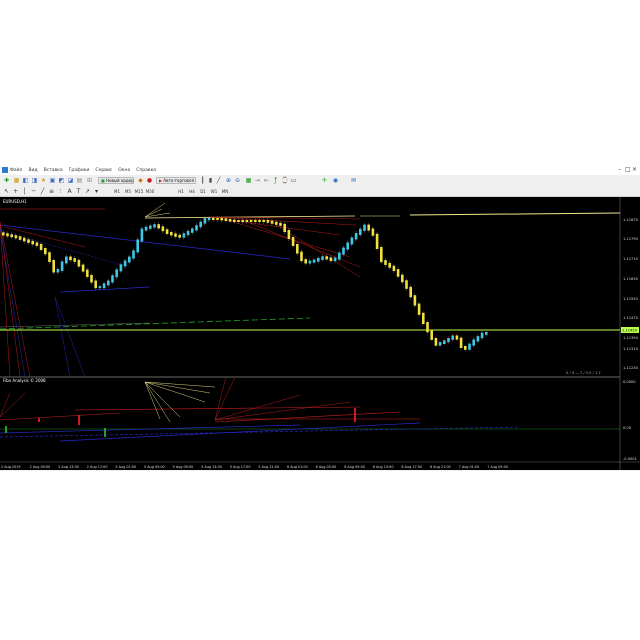  What do you see at coordinates (284, 180) in the screenshot?
I see `periods-icon: ⌚` at bounding box center [284, 180].